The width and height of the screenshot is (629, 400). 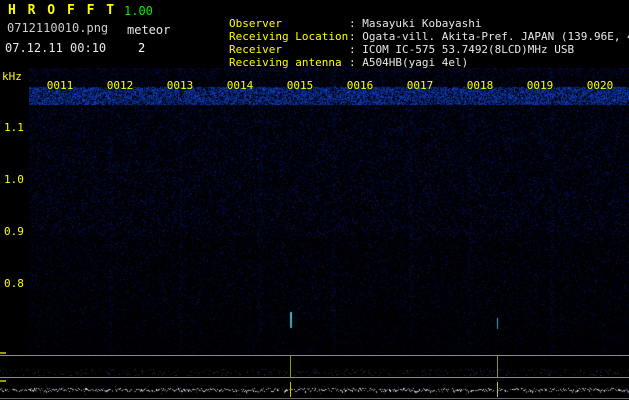 What do you see at coordinates (14, 231) in the screenshot?
I see `y-tick-0.9: 0.9` at bounding box center [14, 231].